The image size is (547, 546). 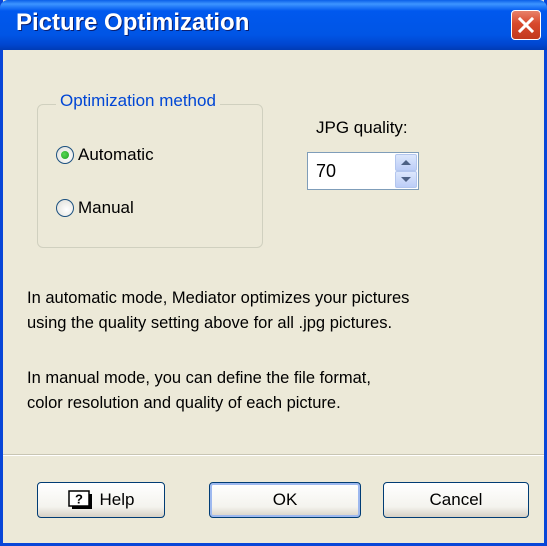 I want to click on optimization-method-group: Optimization method Automatic Manual, so click(x=150, y=169).